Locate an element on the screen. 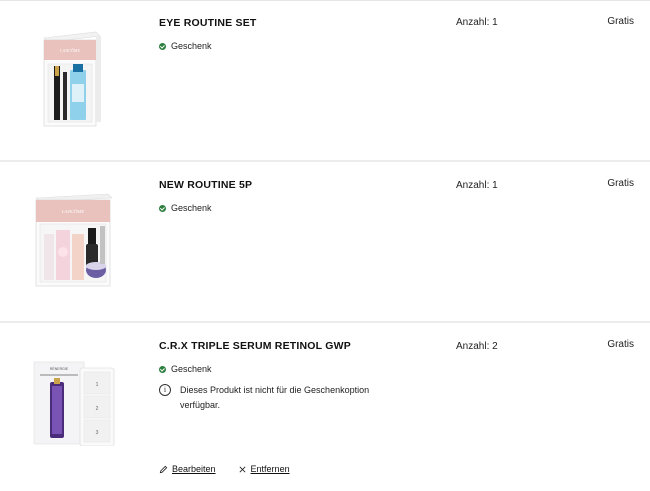  info-icon: i is located at coordinates (165, 390).